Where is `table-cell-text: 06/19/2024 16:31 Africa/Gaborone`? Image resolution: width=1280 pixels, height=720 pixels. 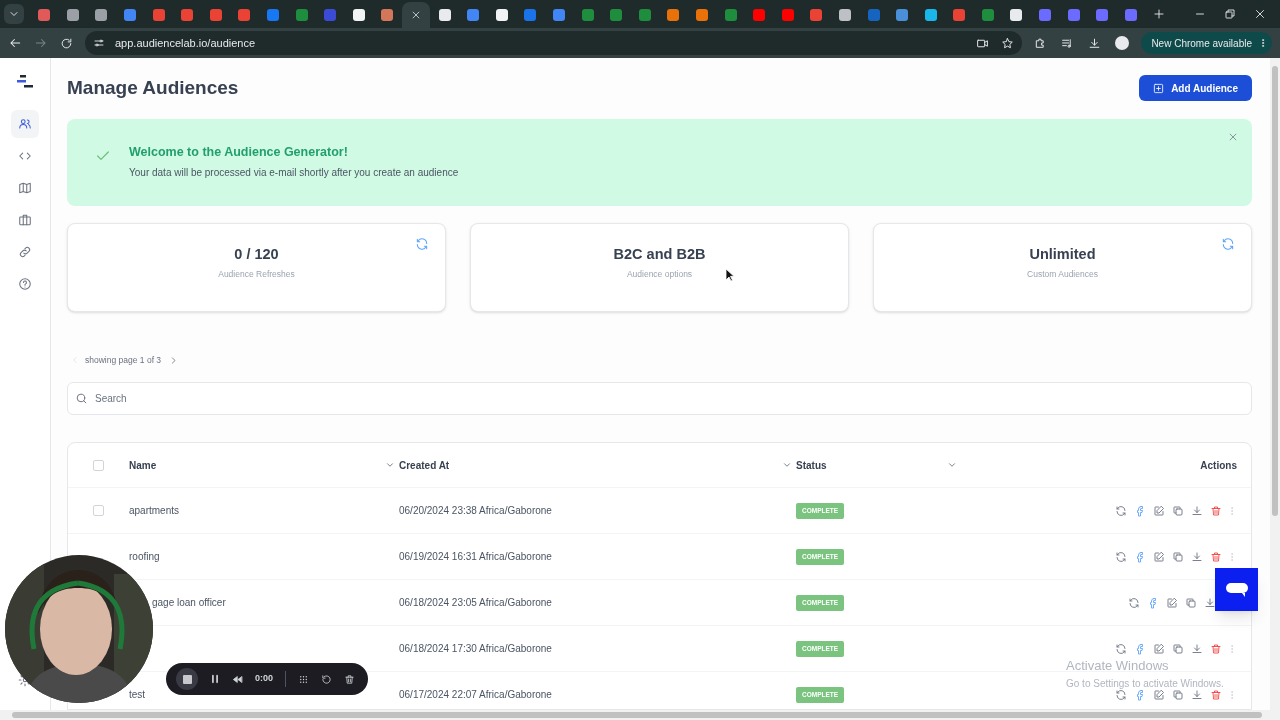 table-cell-text: 06/19/2024 16:31 Africa/Gaborone is located at coordinates (476, 557).